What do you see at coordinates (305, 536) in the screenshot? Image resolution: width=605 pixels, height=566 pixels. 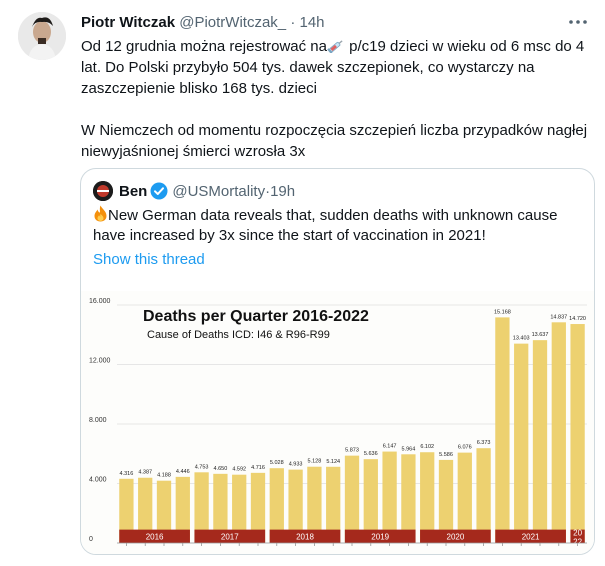 I see `year-label: 2018` at bounding box center [305, 536].